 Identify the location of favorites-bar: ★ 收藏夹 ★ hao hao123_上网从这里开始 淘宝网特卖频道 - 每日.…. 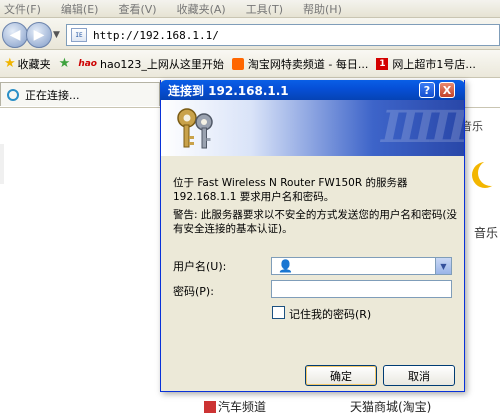
(250, 64).